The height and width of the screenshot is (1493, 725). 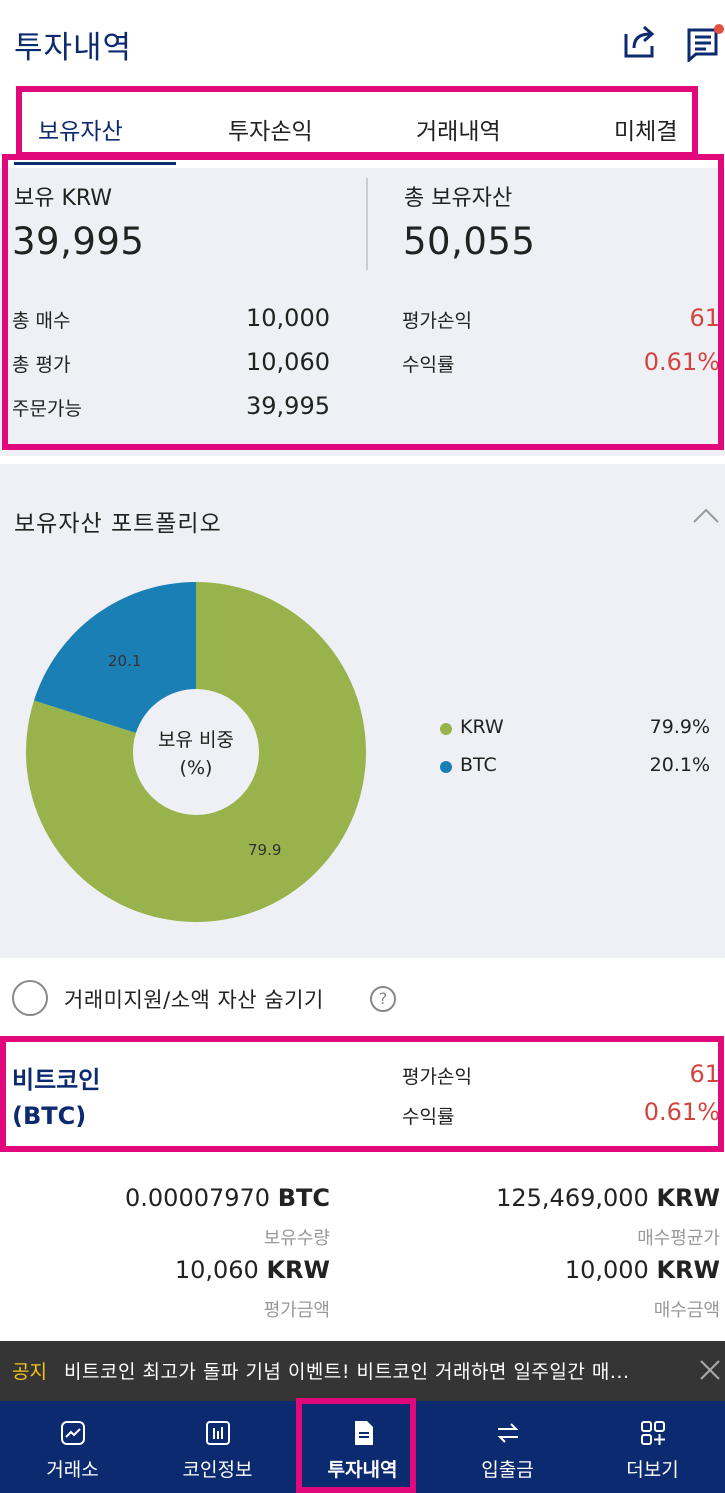 What do you see at coordinates (41, 321) in the screenshot?
I see `total-buy-label: 총 매수` at bounding box center [41, 321].